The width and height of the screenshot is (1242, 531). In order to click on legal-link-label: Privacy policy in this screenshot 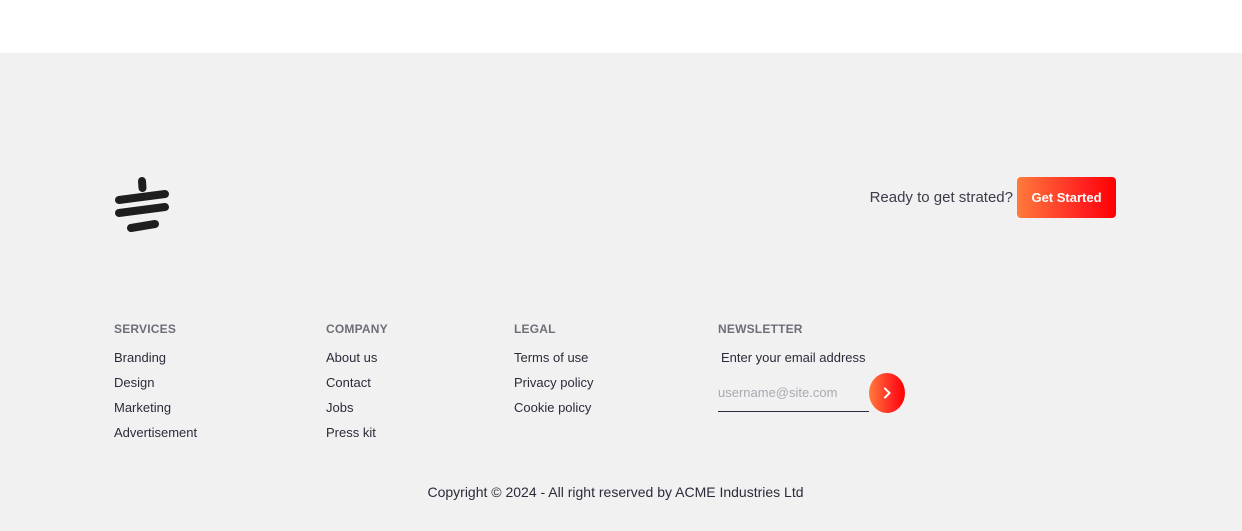, I will do `click(553, 382)`.